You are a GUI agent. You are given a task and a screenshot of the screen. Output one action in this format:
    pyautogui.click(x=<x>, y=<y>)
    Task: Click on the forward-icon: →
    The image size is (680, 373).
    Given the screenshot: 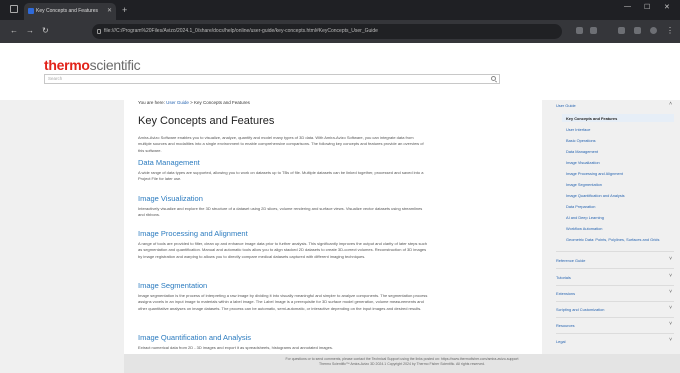 What is the action you would take?
    pyautogui.click(x=30, y=31)
    